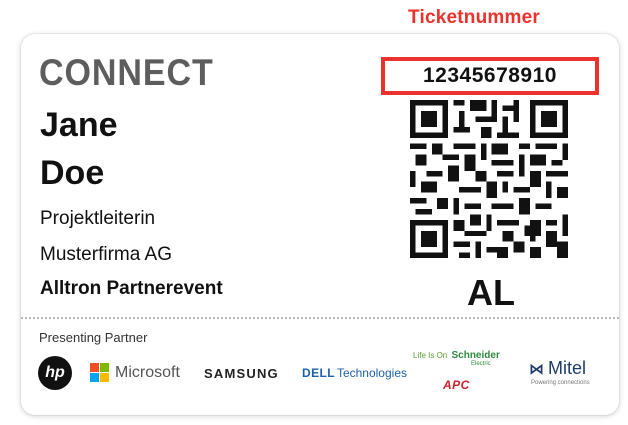 Image resolution: width=628 pixels, height=425 pixels. What do you see at coordinates (560, 383) in the screenshot?
I see `mitel-tagline: Powering connections` at bounding box center [560, 383].